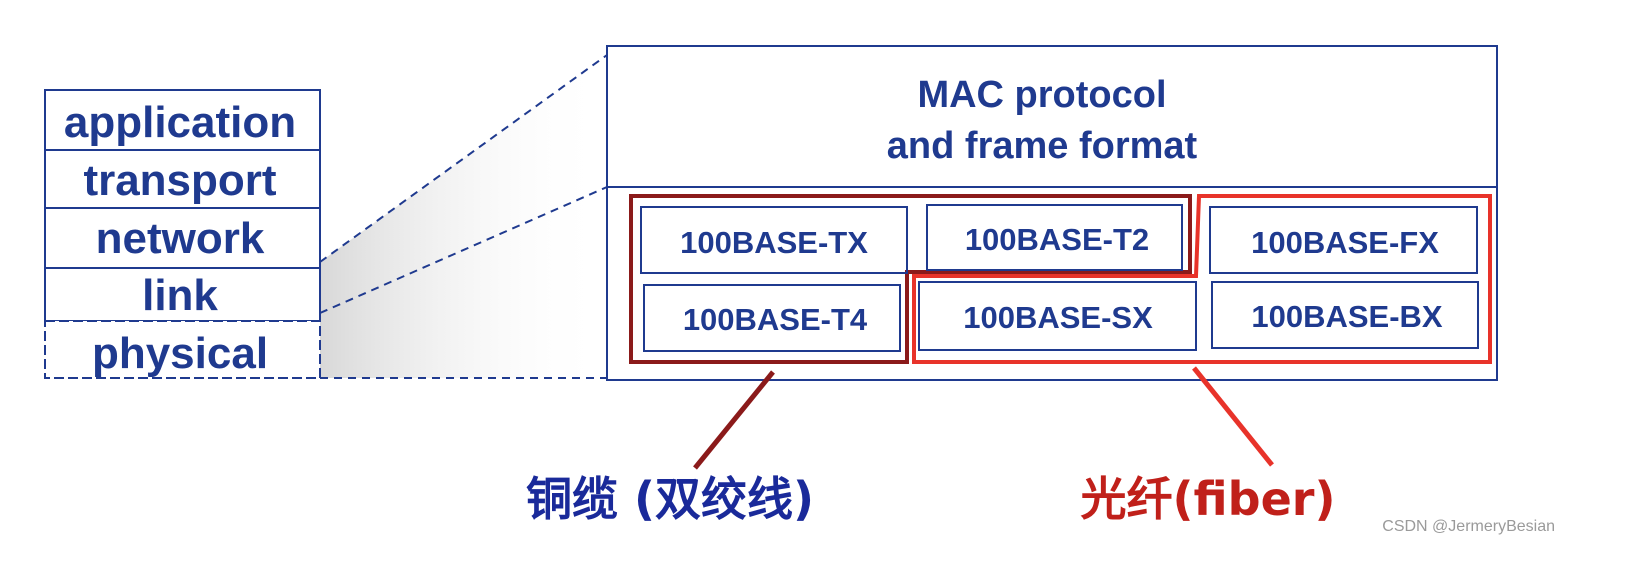 This screenshot has width=1642, height=568. Describe the element at coordinates (1233, 416) in the screenshot. I see `fiber-pointer` at that location.